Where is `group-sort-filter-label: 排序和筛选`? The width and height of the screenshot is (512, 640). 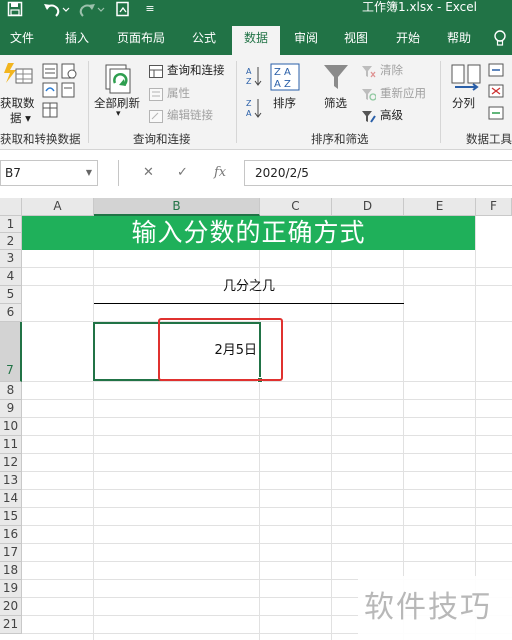
group-sort-filter-label: 排序和筛选 is located at coordinates (340, 139).